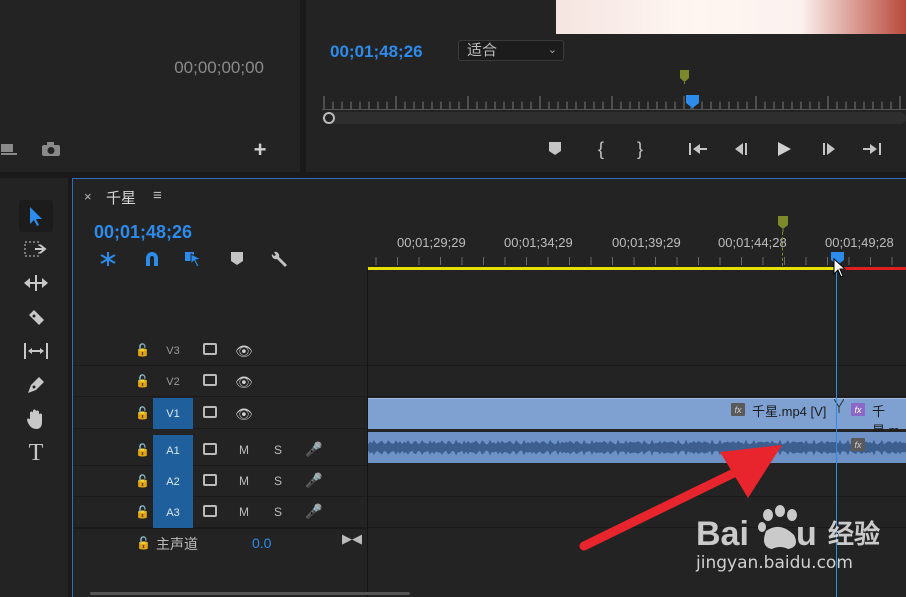 The image size is (906, 597). What do you see at coordinates (220, 481) in the screenshot?
I see `track-header-a2: 🔓 A2 M S 🎤` at bounding box center [220, 481].